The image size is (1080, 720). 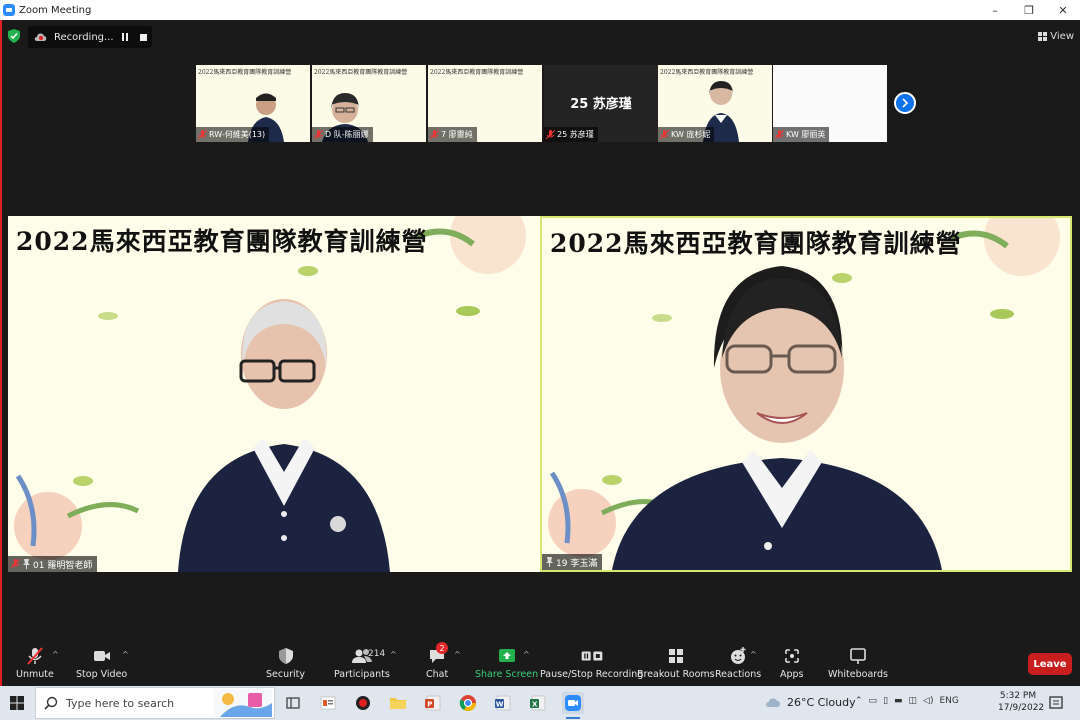 I want to click on tile-name-text: RW-何維美(13), so click(x=237, y=134).